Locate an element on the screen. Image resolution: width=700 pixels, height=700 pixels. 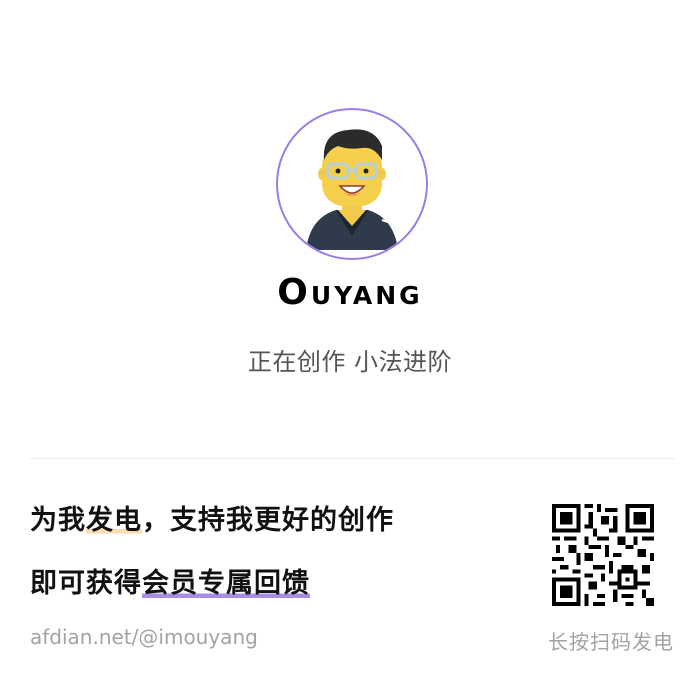
promo-line-1: 为我发电，支持我更好的创作 is located at coordinates (212, 517).